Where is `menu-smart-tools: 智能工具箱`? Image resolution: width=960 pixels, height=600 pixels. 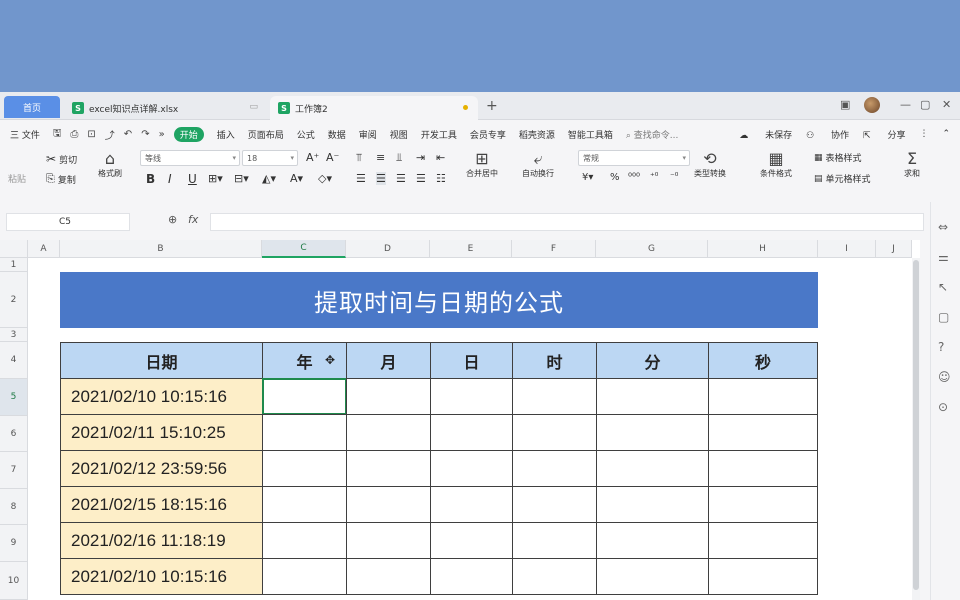 menu-smart-tools: 智能工具箱 is located at coordinates (590, 134).